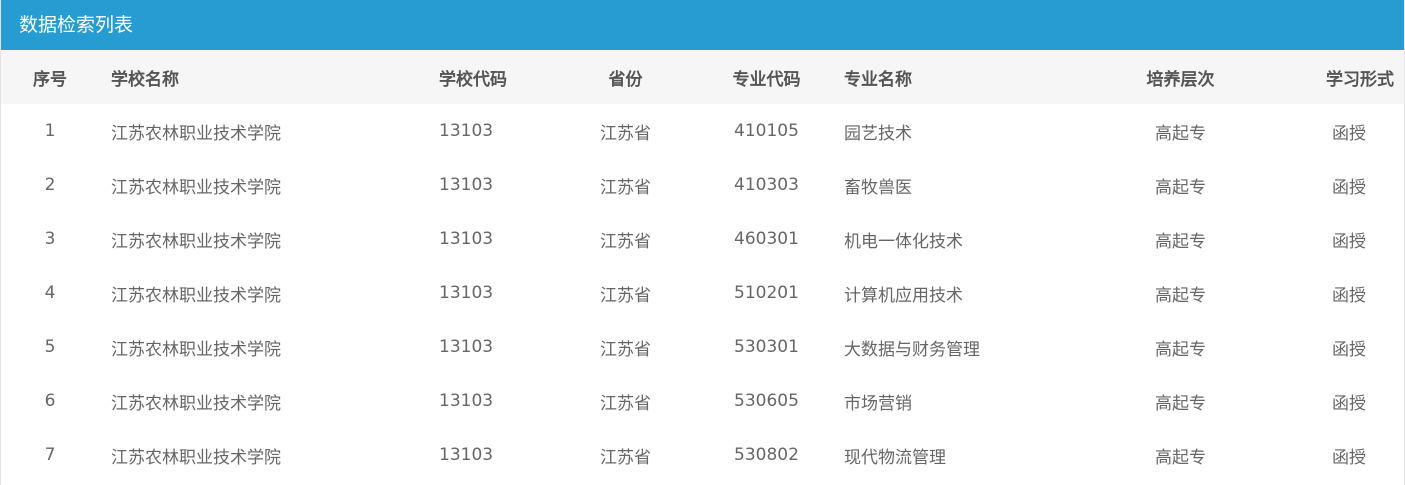 This screenshot has width=1405, height=485. I want to click on cell-major-name: 机电一体化技术, so click(903, 241).